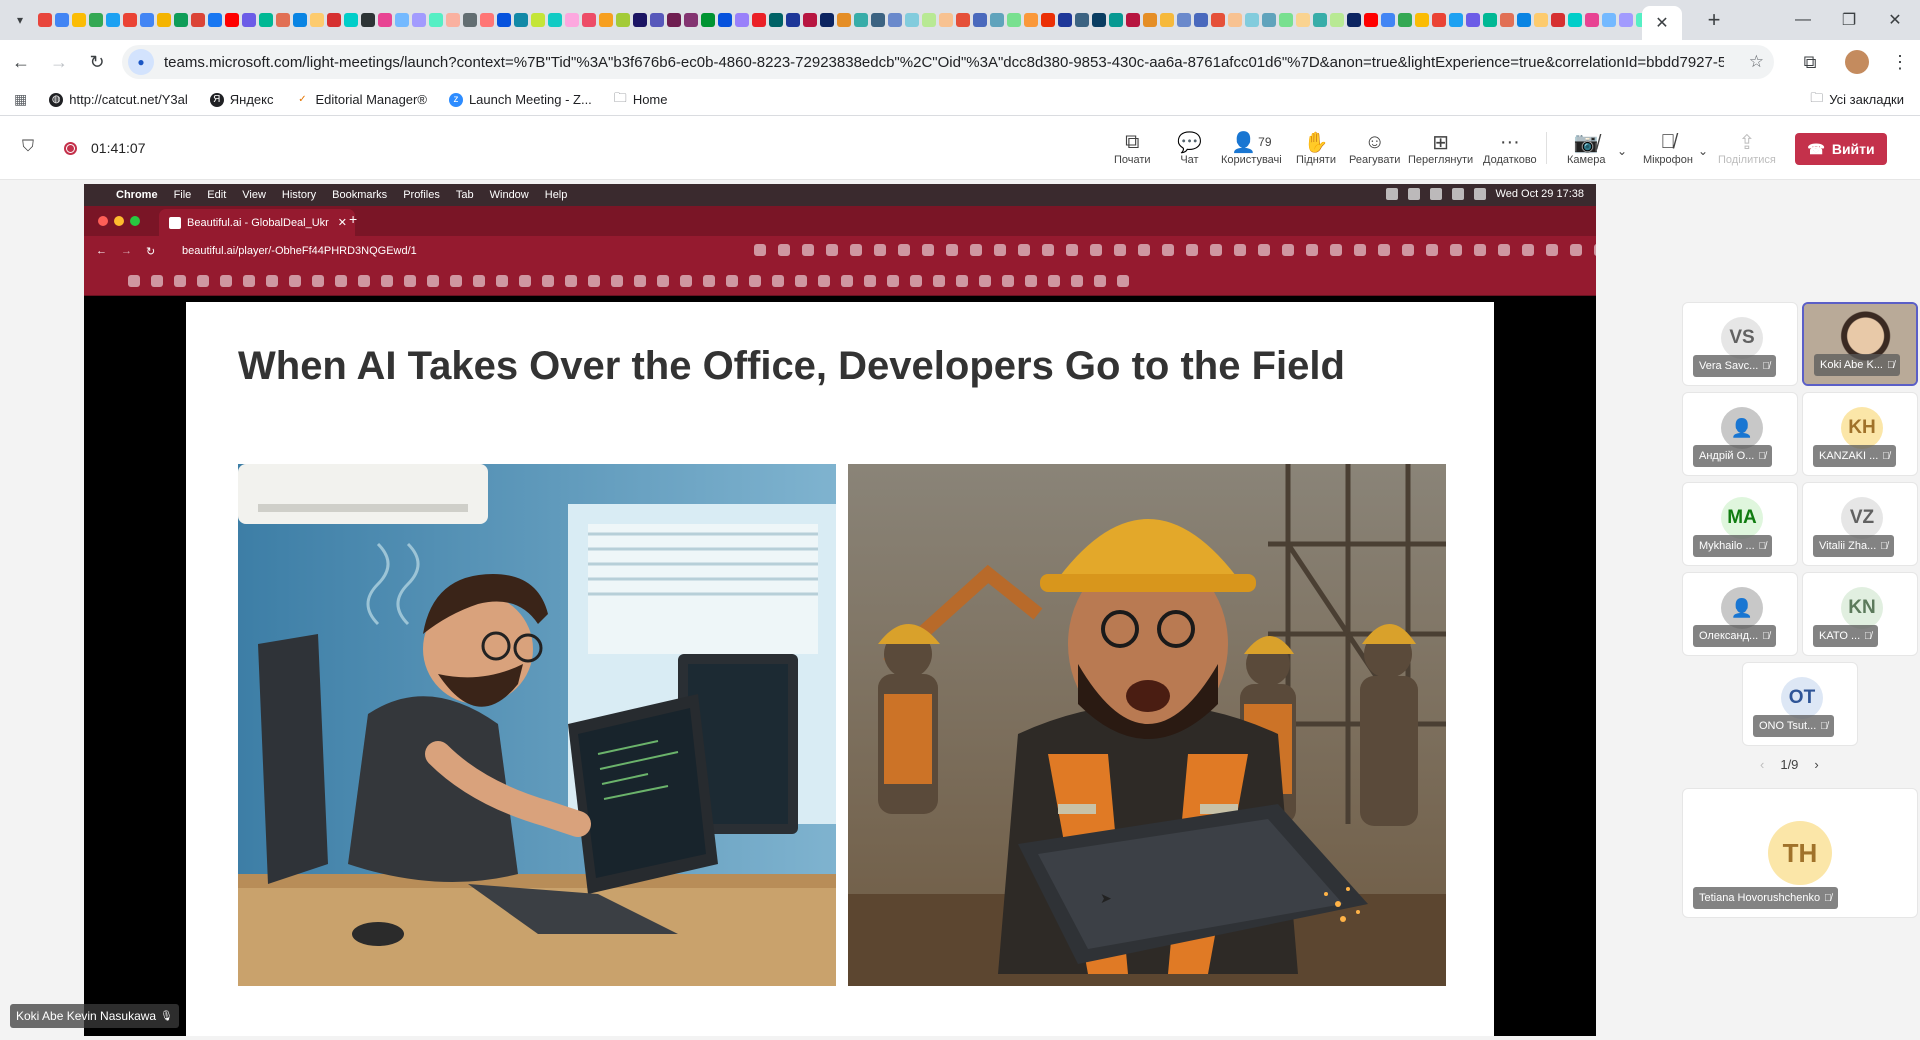 Image resolution: width=1920 pixels, height=1040 pixels. I want to click on more-button: ··· Додатково, so click(1510, 148).